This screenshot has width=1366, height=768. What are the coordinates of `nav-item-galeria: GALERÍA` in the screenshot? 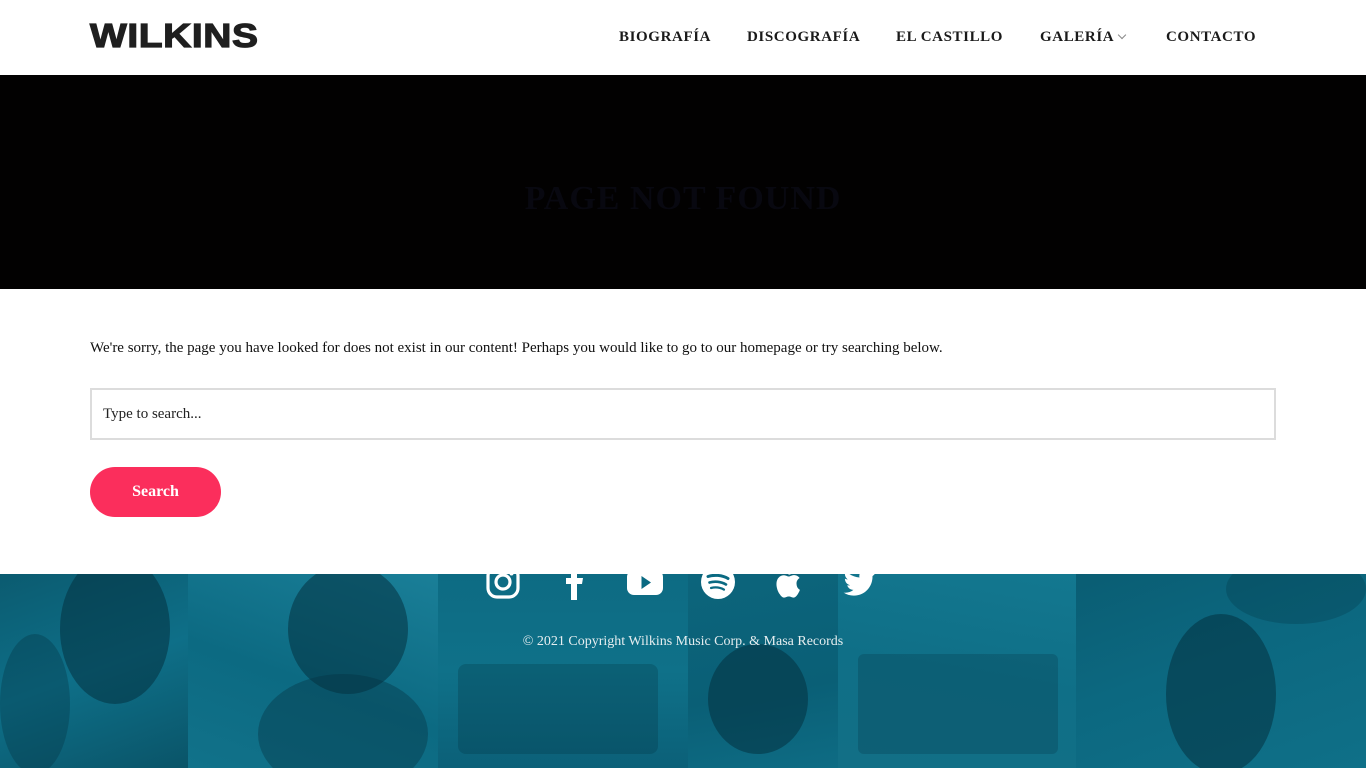 It's located at (1077, 37).